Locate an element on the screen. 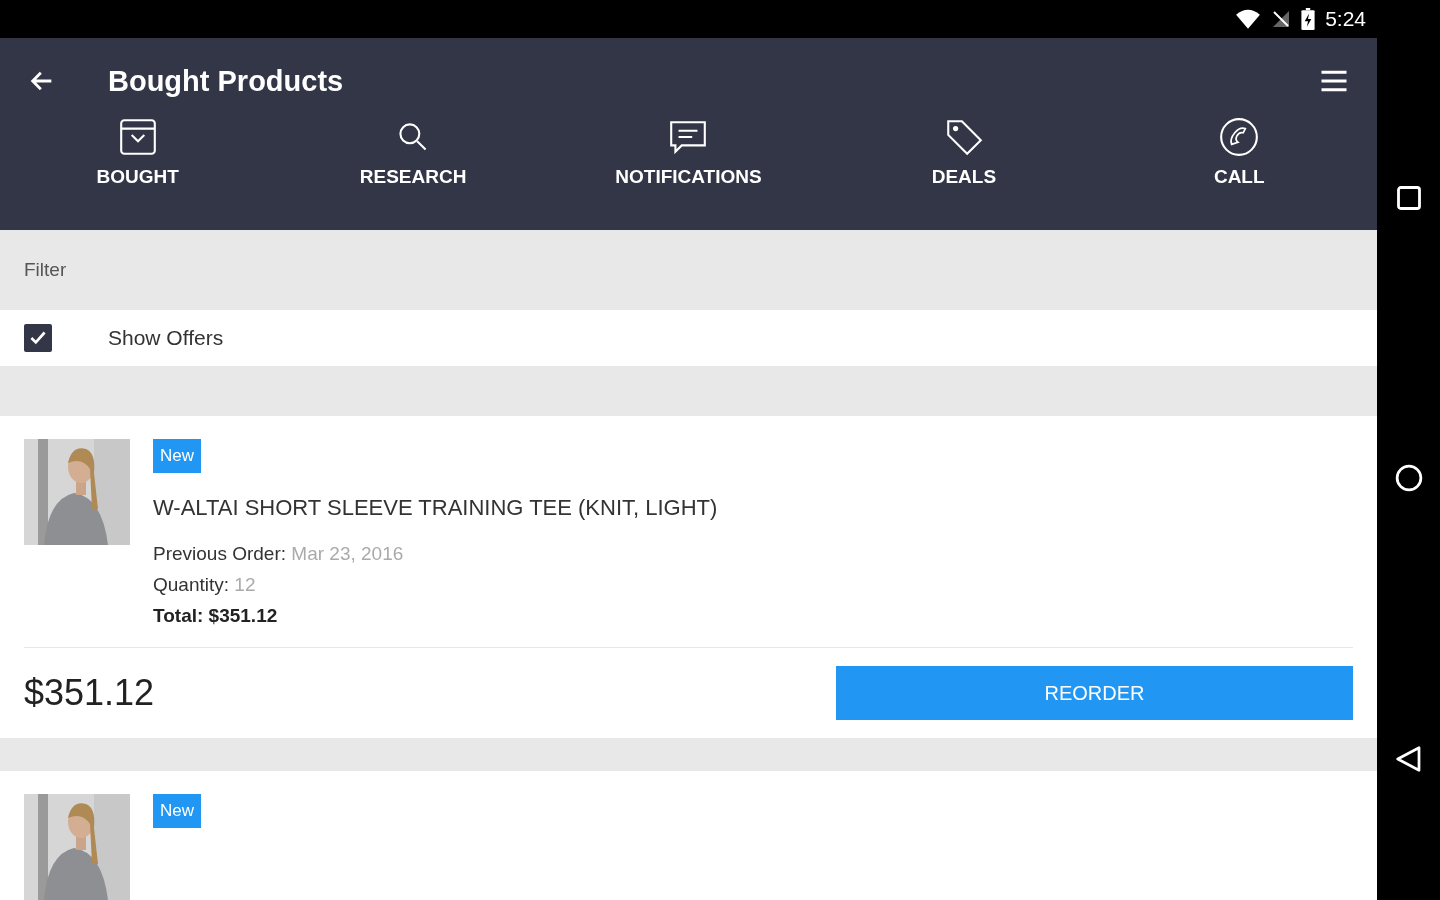 Image resolution: width=1440 pixels, height=900 pixels. checkbox is located at coordinates (38, 338).